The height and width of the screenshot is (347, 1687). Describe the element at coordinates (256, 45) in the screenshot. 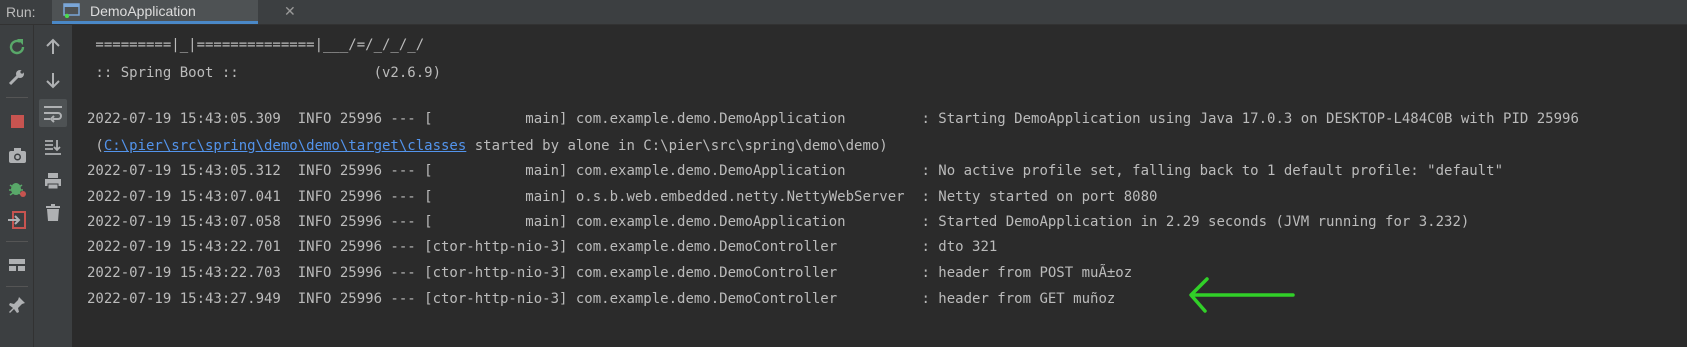

I see `banner-line: =========|_|==============|___/=/_/_/_/` at that location.